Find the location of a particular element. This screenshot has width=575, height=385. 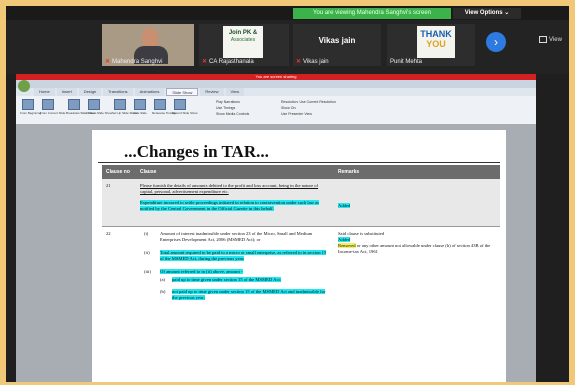

thank-line2: YOU is located at coordinates (436, 44).